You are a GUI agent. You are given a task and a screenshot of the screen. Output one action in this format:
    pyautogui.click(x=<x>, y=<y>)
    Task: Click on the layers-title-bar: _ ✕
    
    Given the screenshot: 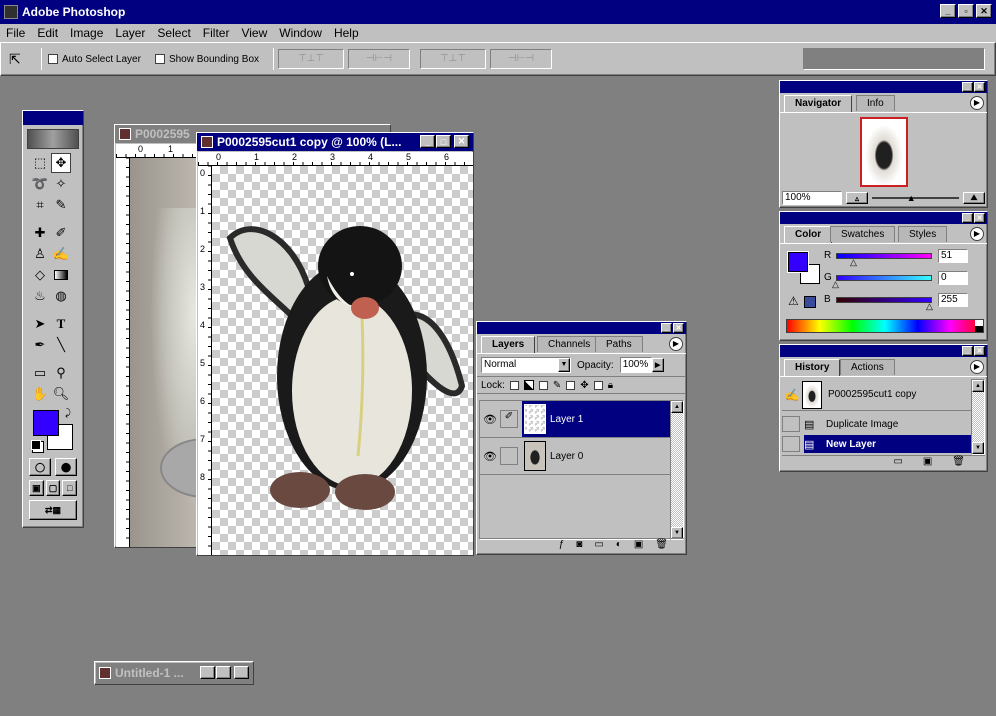 What is the action you would take?
    pyautogui.click(x=581, y=328)
    